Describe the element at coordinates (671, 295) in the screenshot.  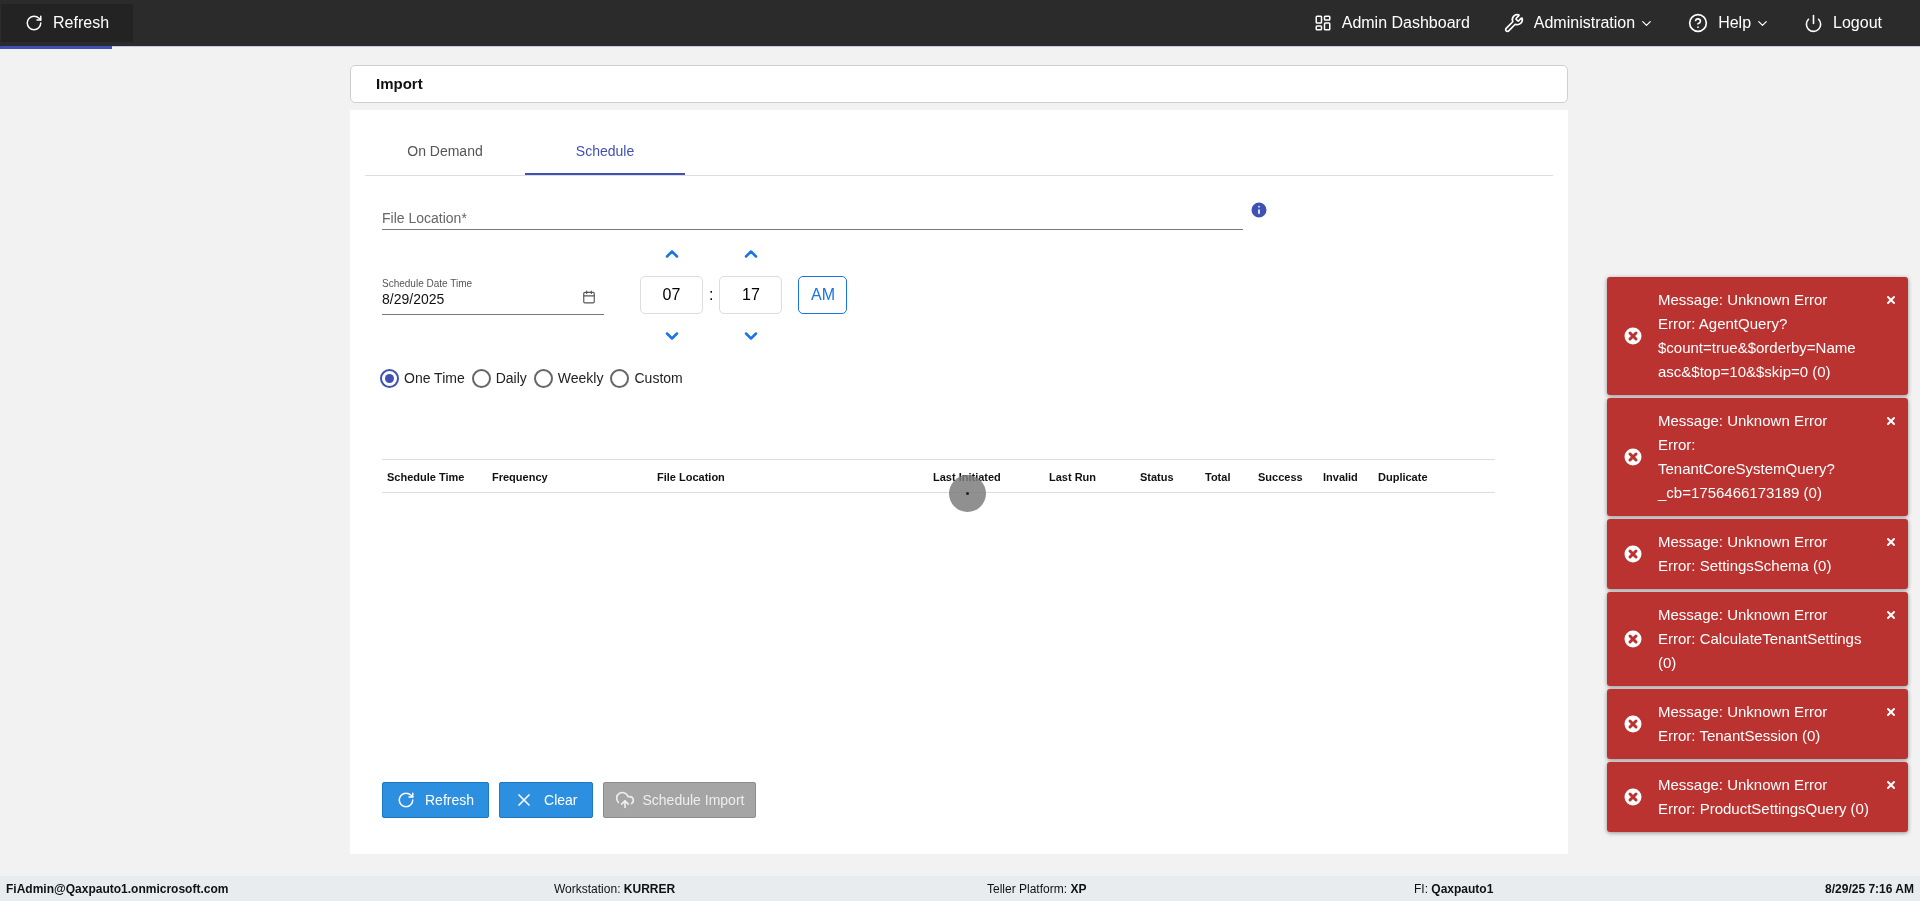
I see `hour-field: 07` at that location.